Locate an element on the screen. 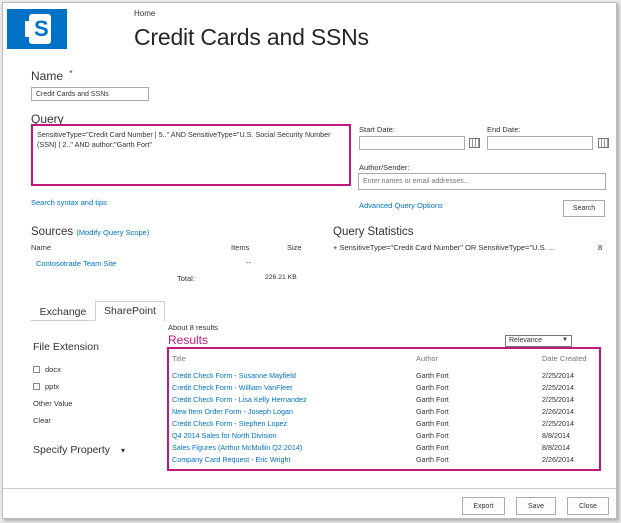 The height and width of the screenshot is (523, 621). result-title: Credit Check Form - Lisa Kelly Hernandez is located at coordinates (239, 399).